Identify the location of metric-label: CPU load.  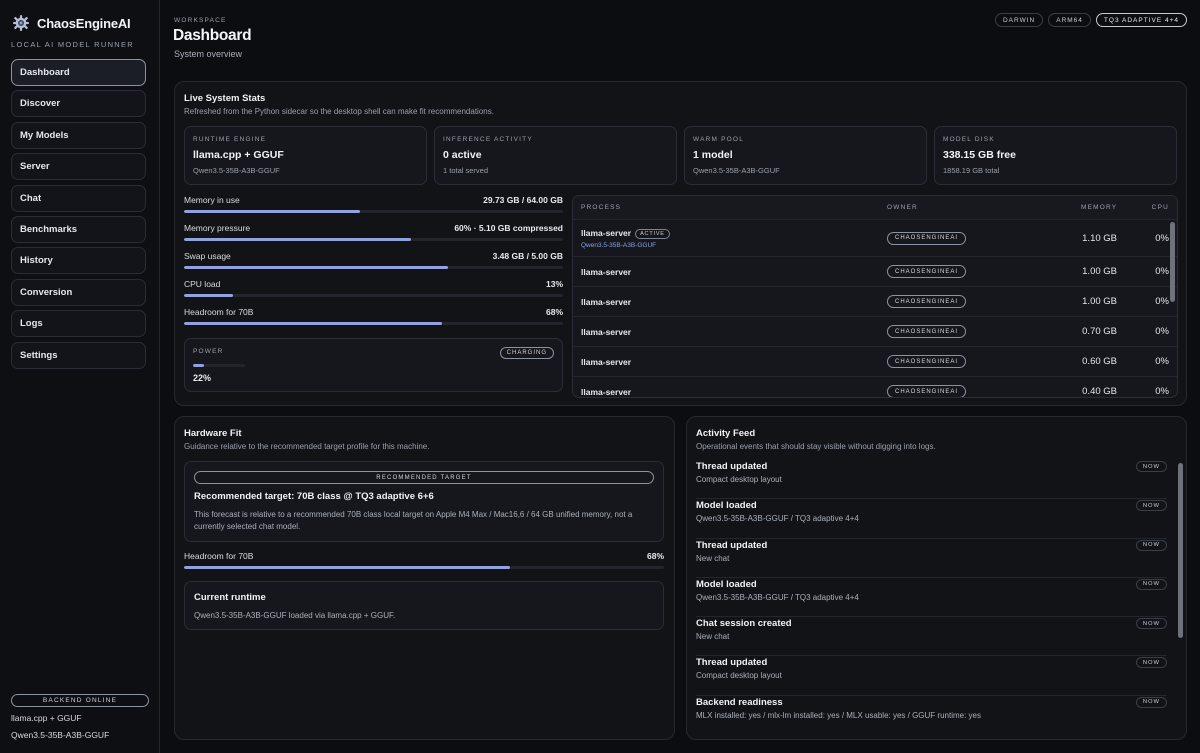
(202, 284).